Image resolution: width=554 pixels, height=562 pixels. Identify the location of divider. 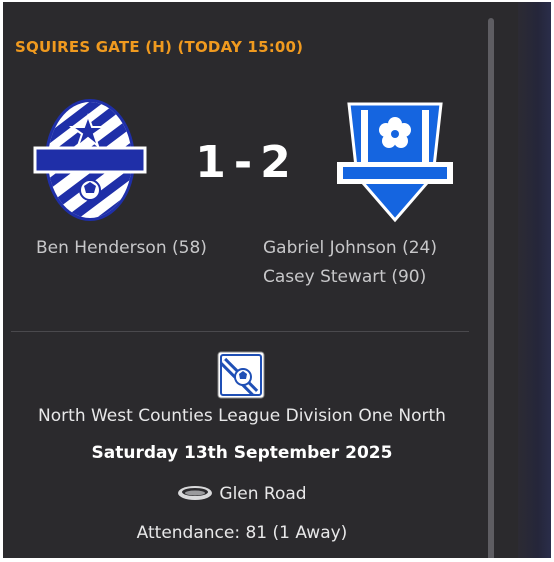
(240, 331).